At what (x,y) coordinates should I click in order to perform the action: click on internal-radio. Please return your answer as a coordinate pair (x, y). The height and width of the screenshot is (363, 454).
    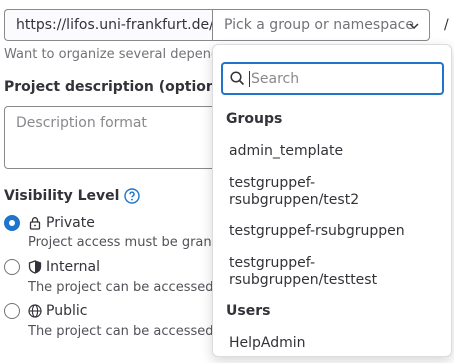
    Looking at the image, I should click on (12, 267).